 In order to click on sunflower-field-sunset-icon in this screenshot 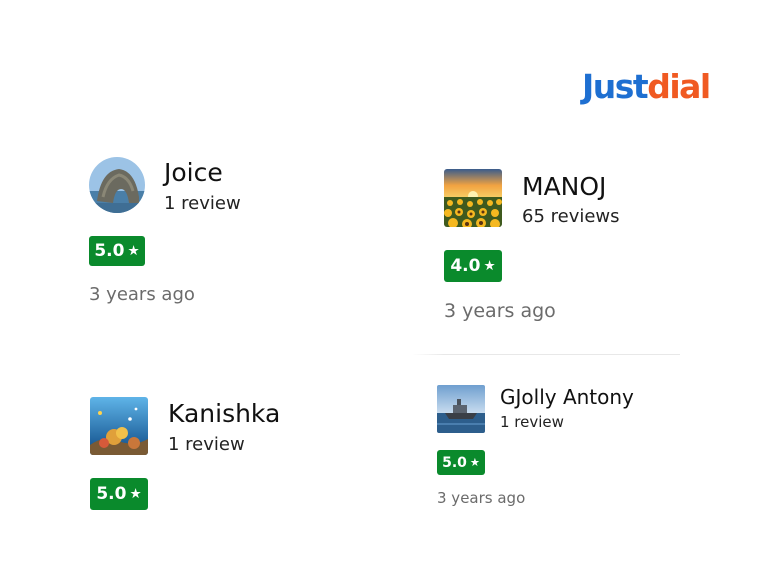, I will do `click(473, 198)`.